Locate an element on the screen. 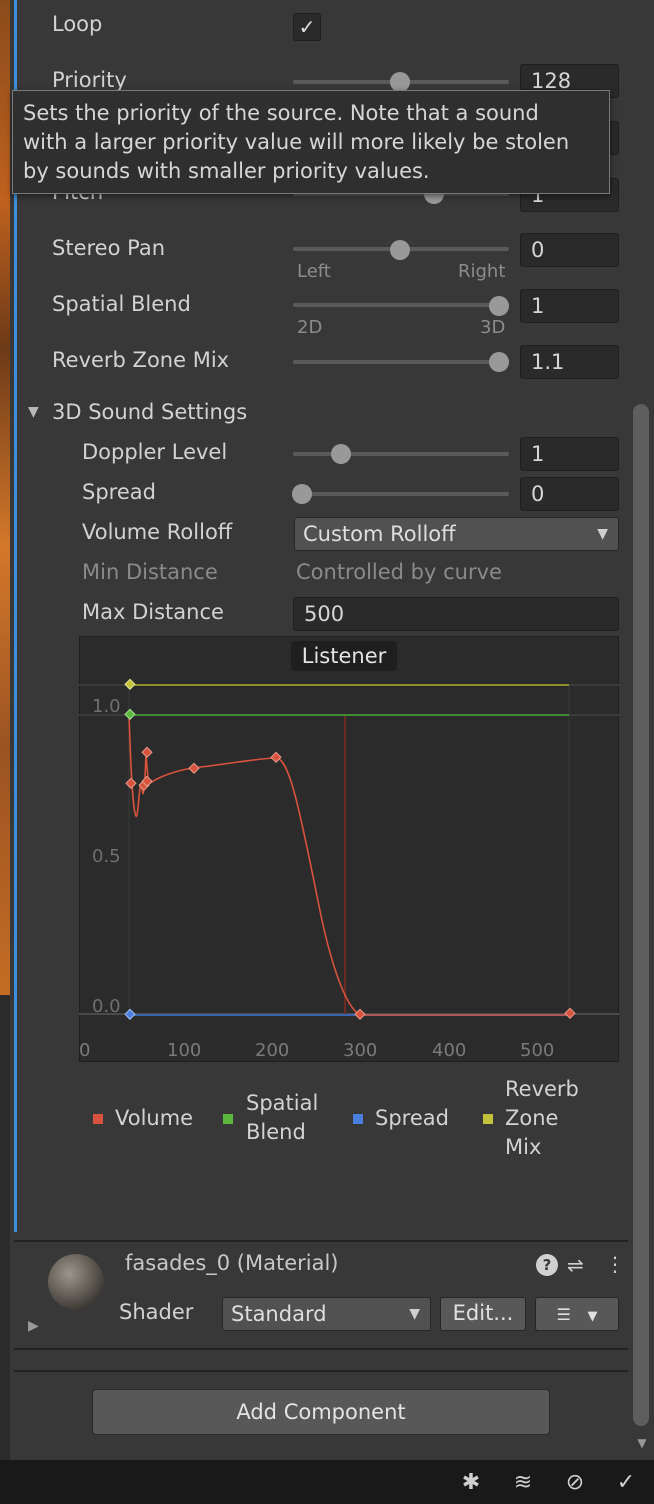 Image resolution: width=654 pixels, height=1504 pixels. list-icon: ☰ is located at coordinates (563, 1314).